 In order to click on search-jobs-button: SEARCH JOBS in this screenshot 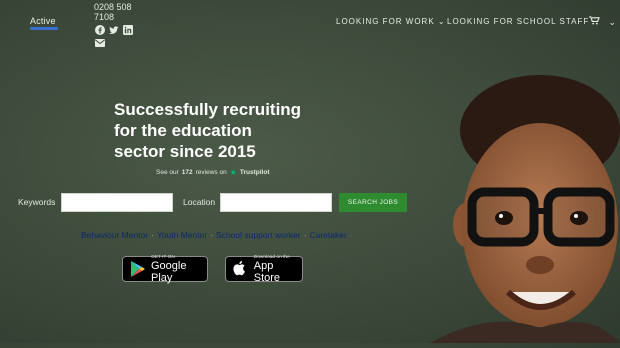, I will do `click(373, 202)`.